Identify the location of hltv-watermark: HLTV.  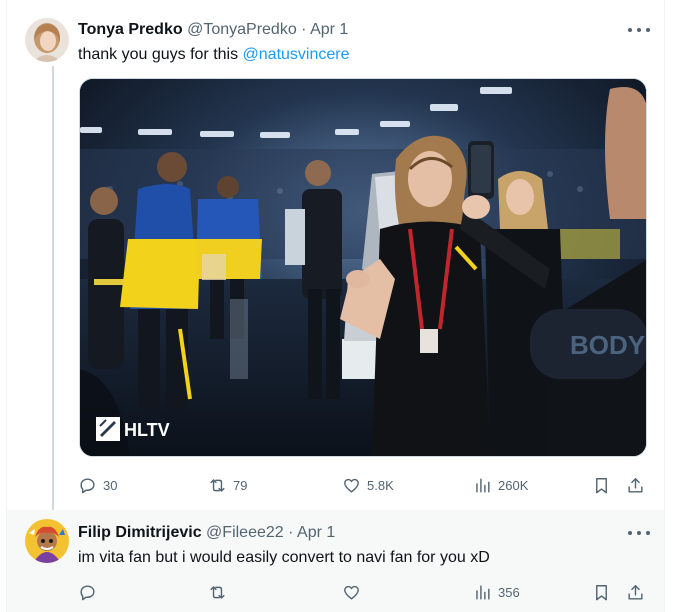
(147, 430).